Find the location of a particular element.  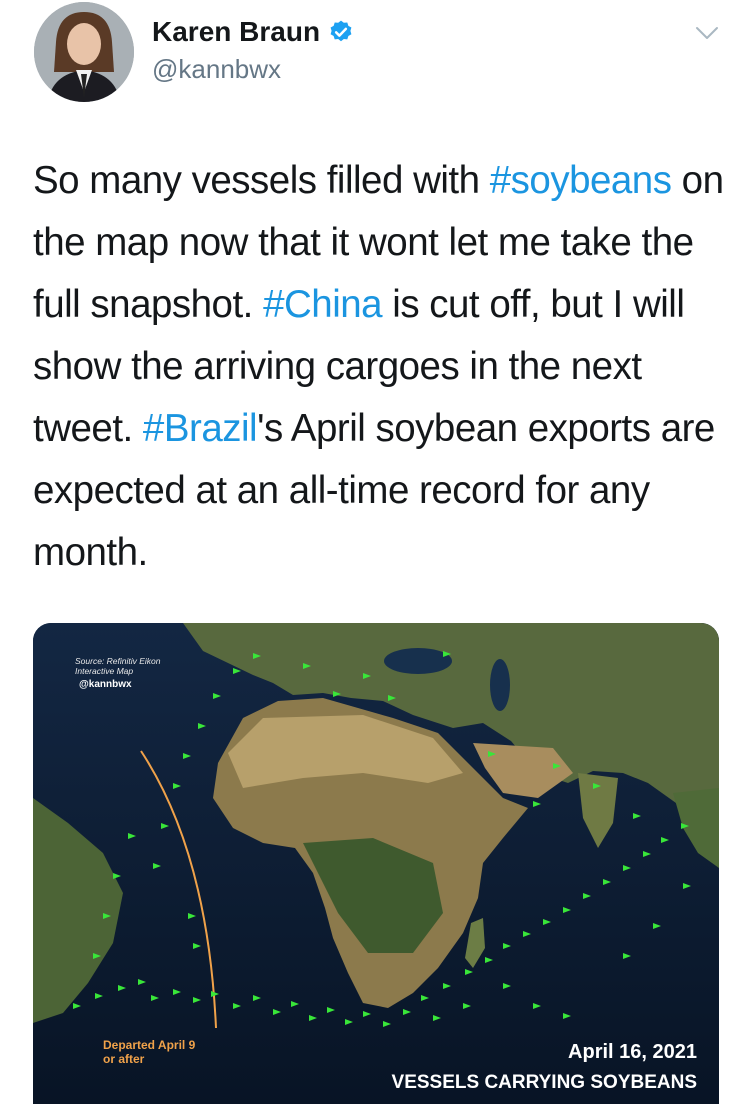

hashtag-link: #soybeans is located at coordinates (581, 180).